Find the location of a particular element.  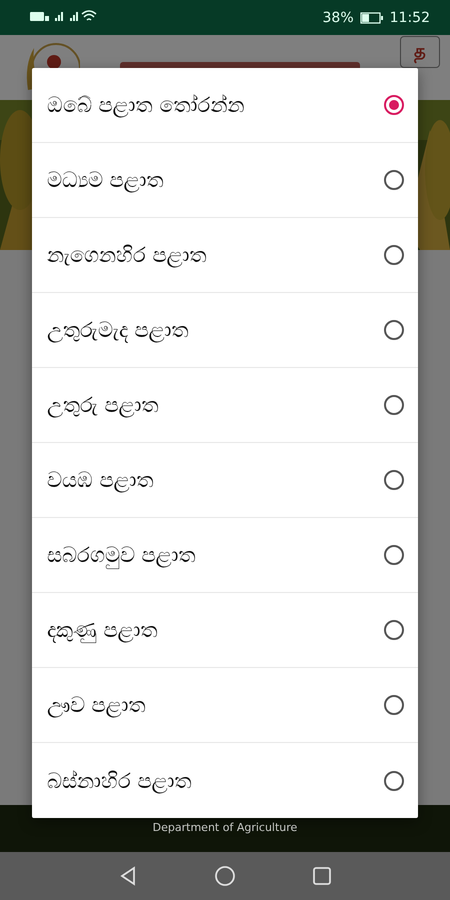

province-option: සබරගමුව පළාත is located at coordinates (225, 555).